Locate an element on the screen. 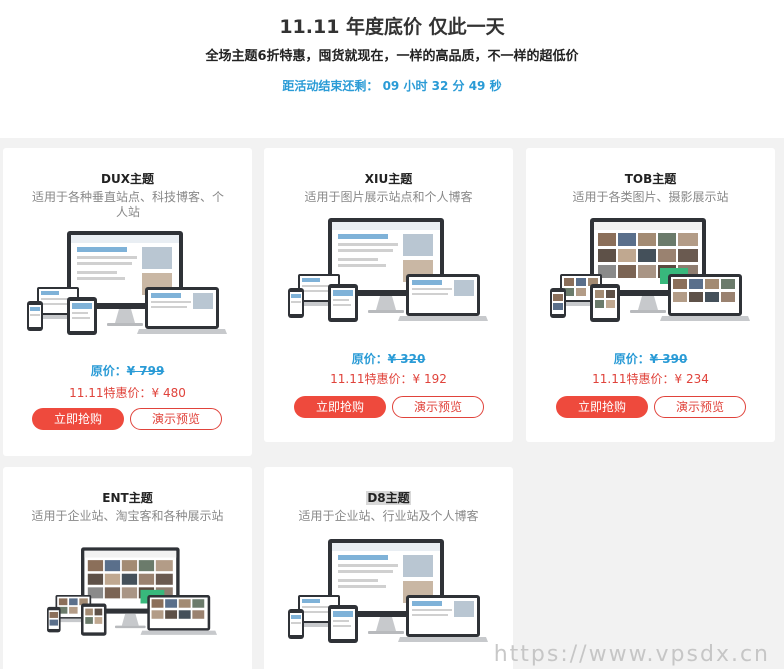 This screenshot has width=784, height=669. promo-title: 11.11 年度底价 仅此一天 is located at coordinates (392, 27).